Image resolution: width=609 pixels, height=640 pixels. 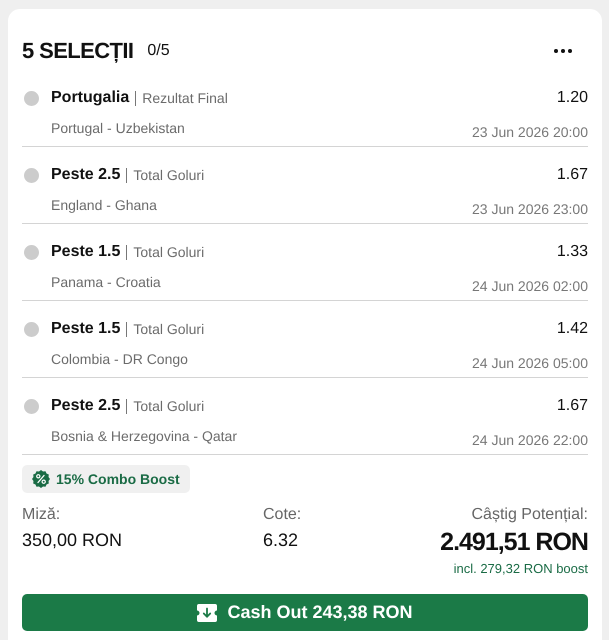 I want to click on match-name: Colombia - DR Congo, so click(x=119, y=359).